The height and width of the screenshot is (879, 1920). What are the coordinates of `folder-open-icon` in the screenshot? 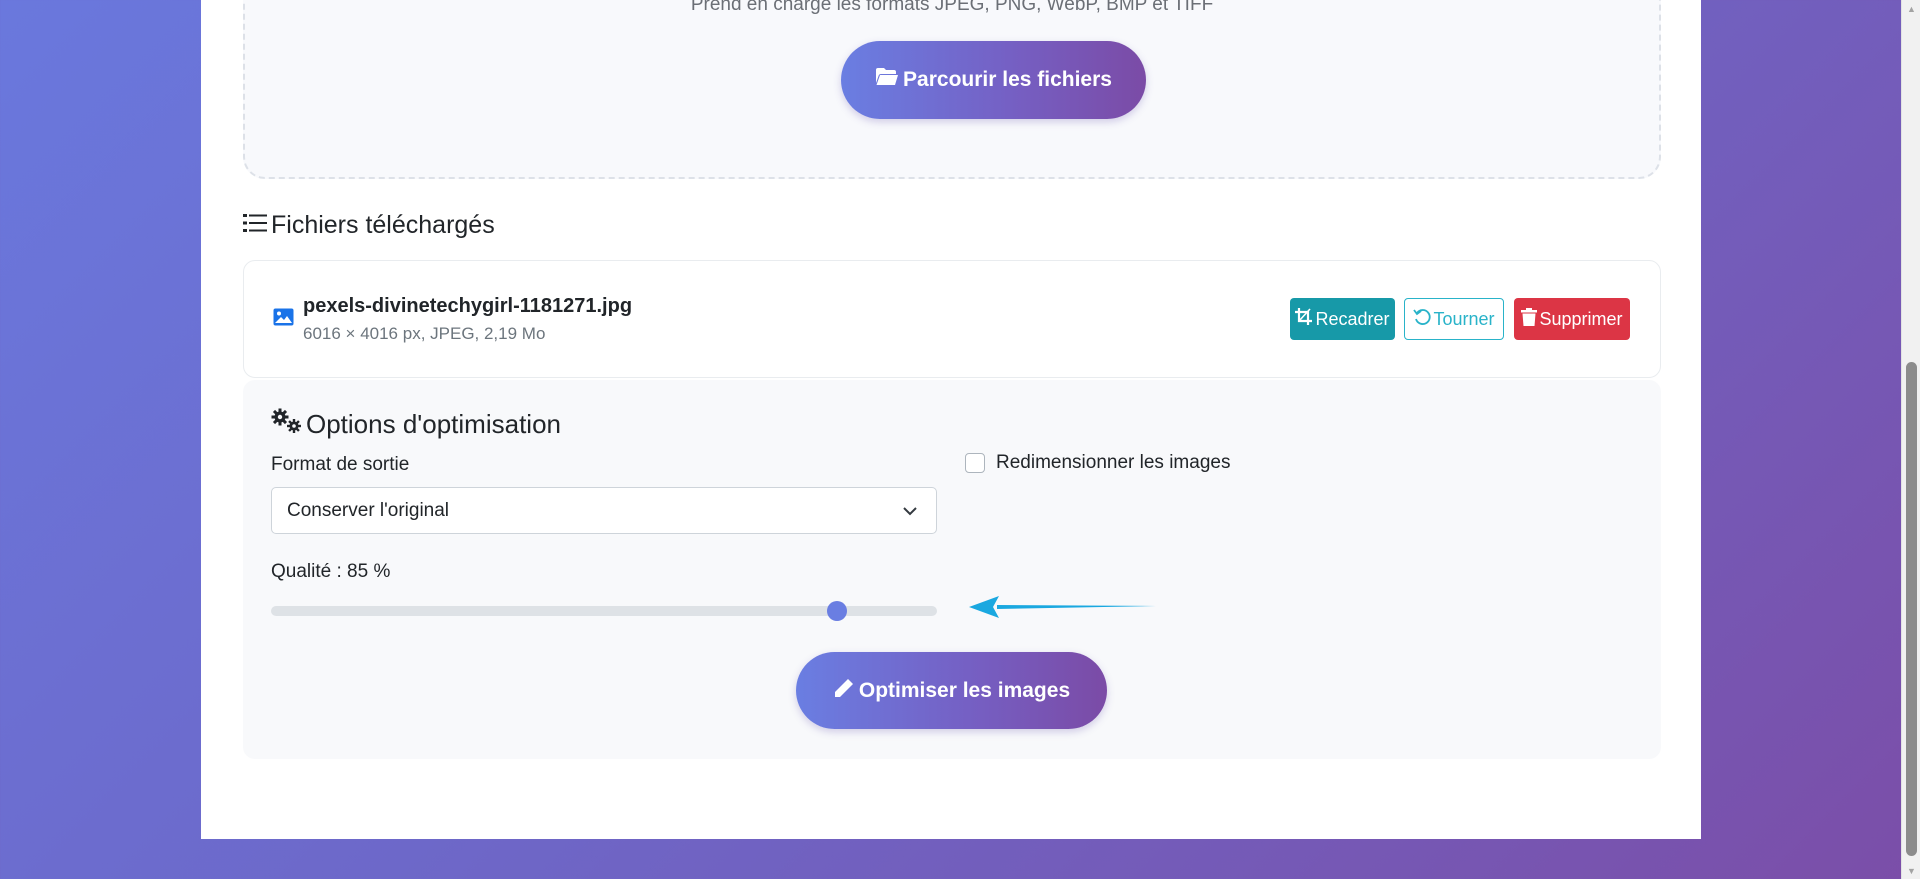 It's located at (887, 80).